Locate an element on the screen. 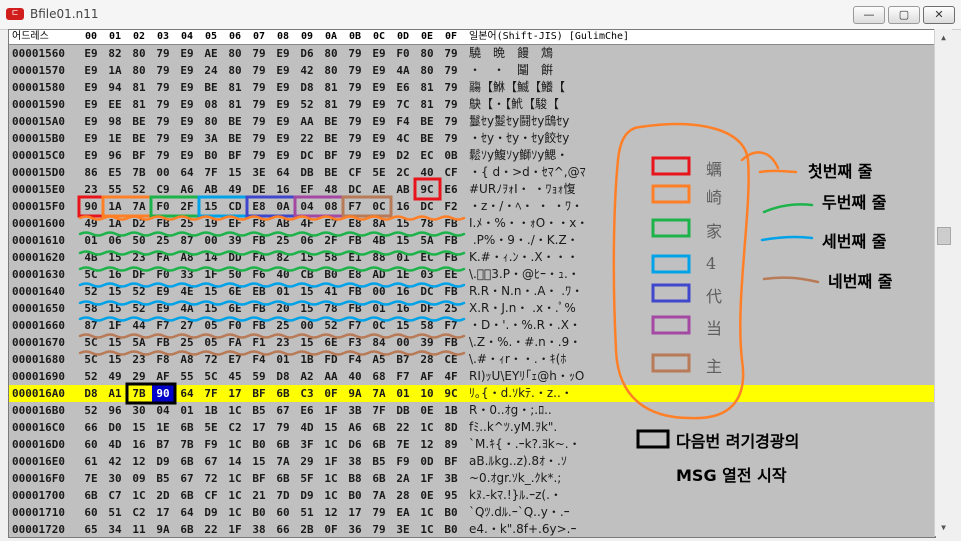  hex-byte: 0A is located at coordinates (283, 206).